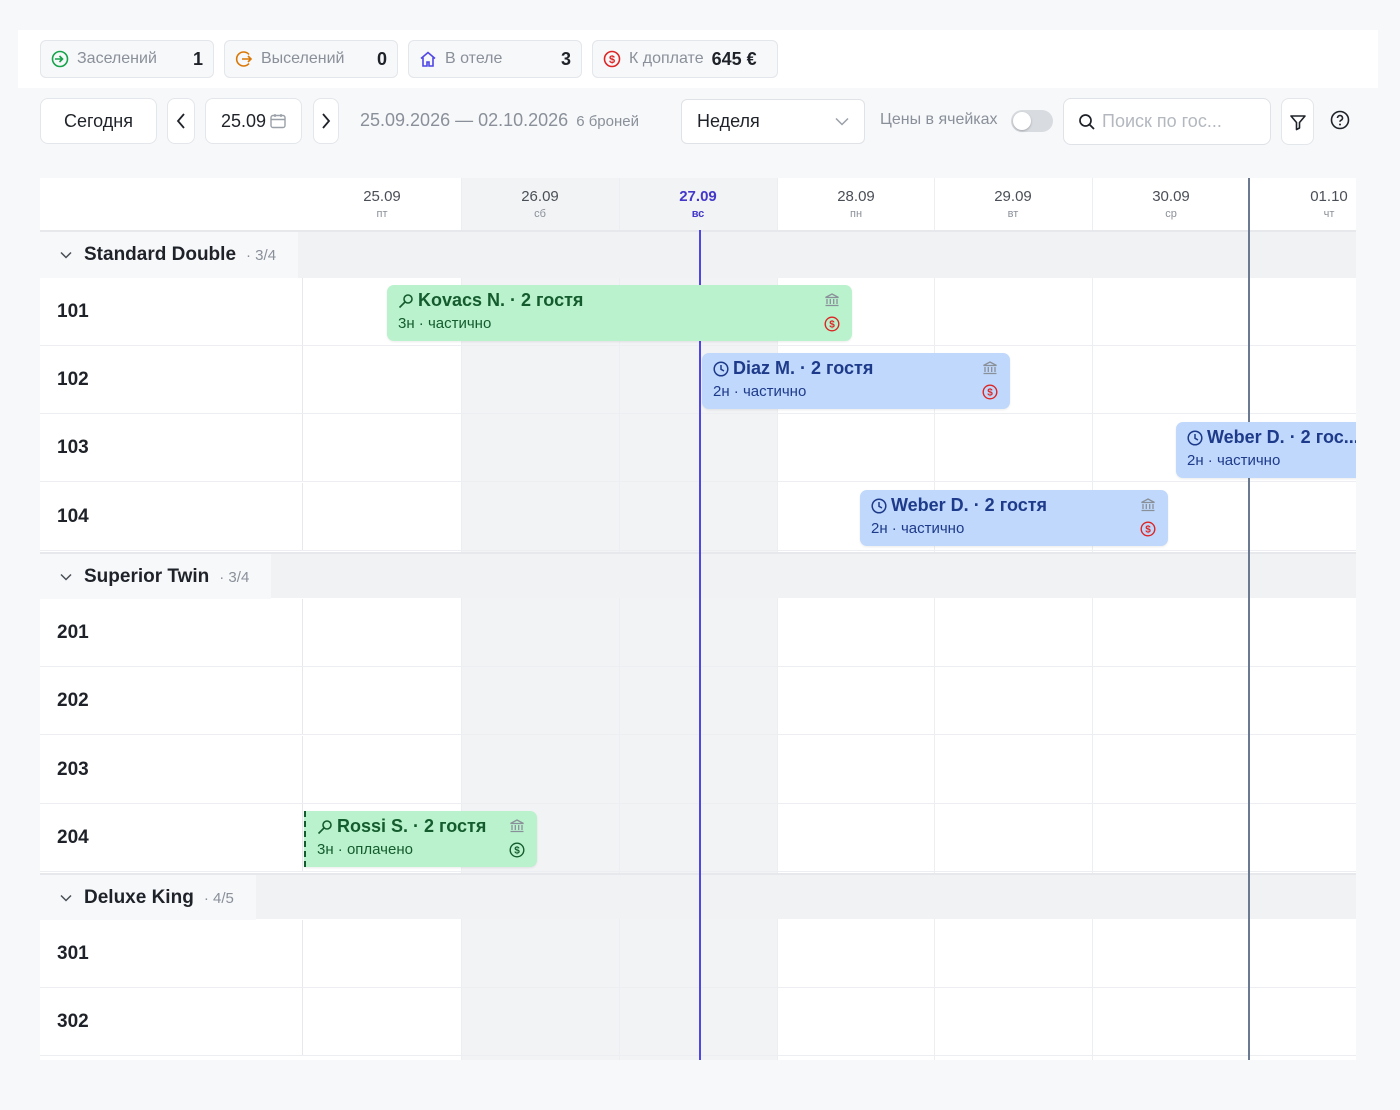 This screenshot has height=1110, width=1400. Describe the element at coordinates (171, 632) in the screenshot. I see `room-number: 201` at that location.